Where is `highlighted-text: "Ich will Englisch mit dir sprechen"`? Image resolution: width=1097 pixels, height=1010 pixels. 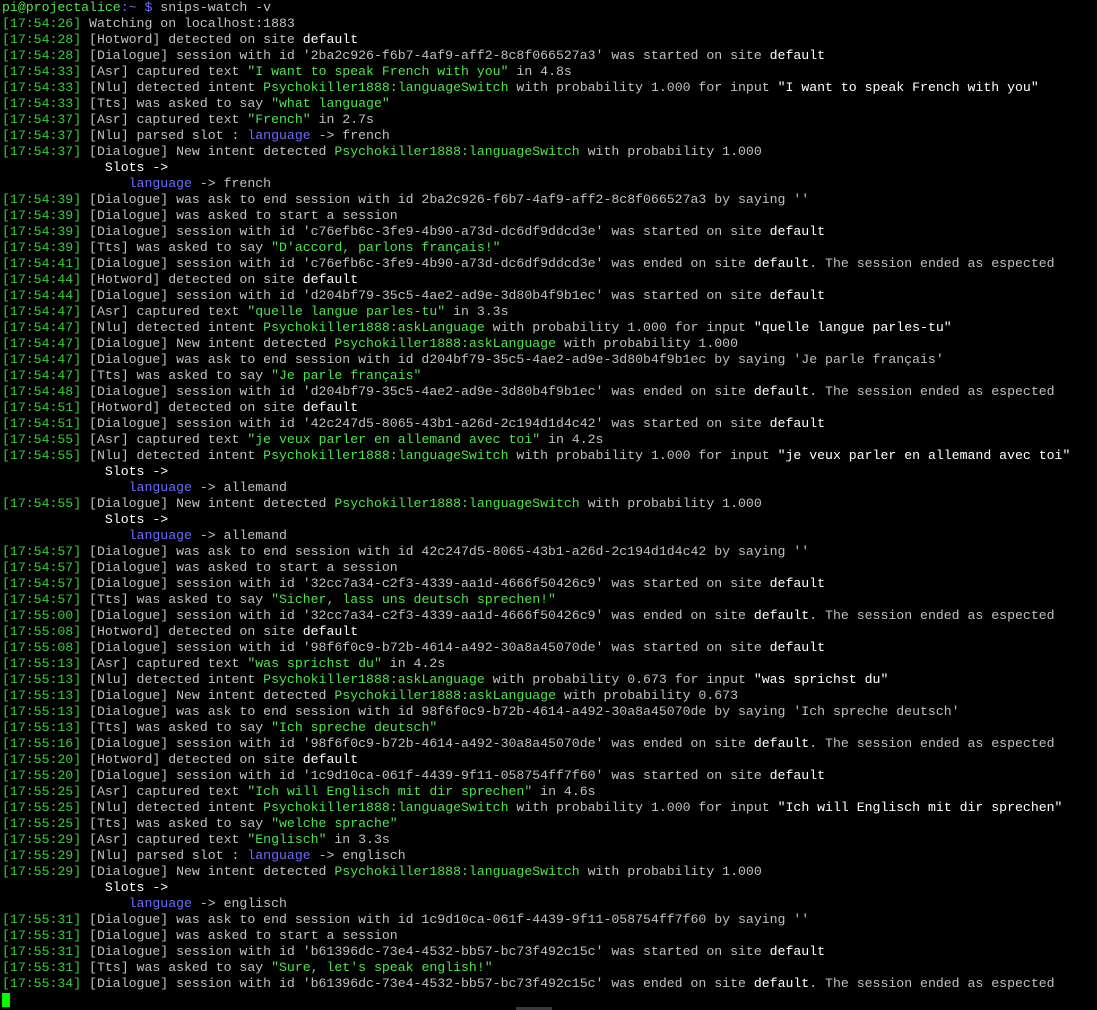
highlighted-text: "Ich will Englisch mit dir sprechen" is located at coordinates (390, 791).